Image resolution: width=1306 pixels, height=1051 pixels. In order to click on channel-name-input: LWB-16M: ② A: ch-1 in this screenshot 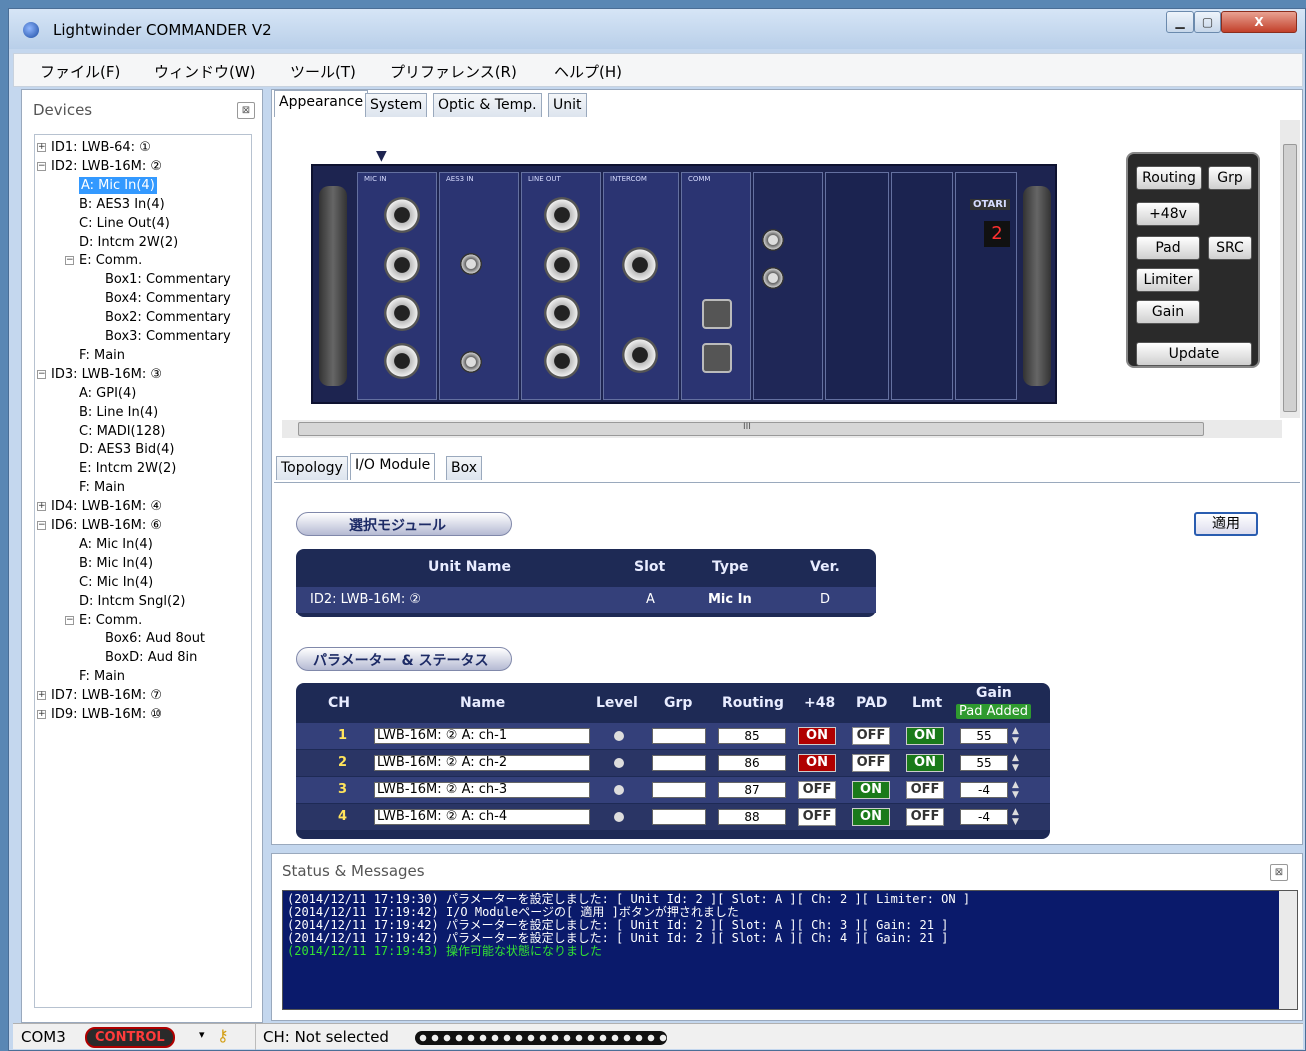, I will do `click(482, 736)`.